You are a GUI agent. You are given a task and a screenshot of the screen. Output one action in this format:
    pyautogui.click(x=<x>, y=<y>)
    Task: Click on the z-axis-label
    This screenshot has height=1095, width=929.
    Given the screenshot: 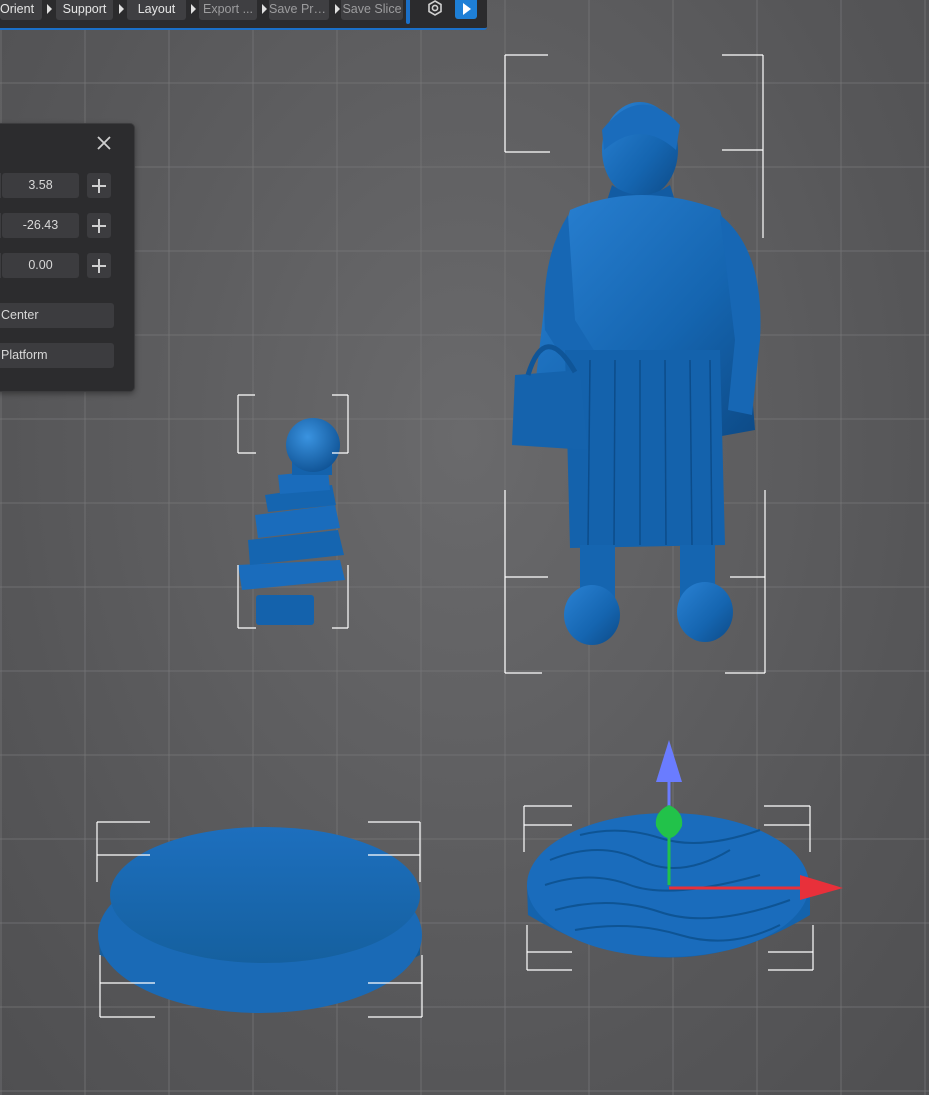 What is the action you would take?
    pyautogui.click(x=0, y=265)
    